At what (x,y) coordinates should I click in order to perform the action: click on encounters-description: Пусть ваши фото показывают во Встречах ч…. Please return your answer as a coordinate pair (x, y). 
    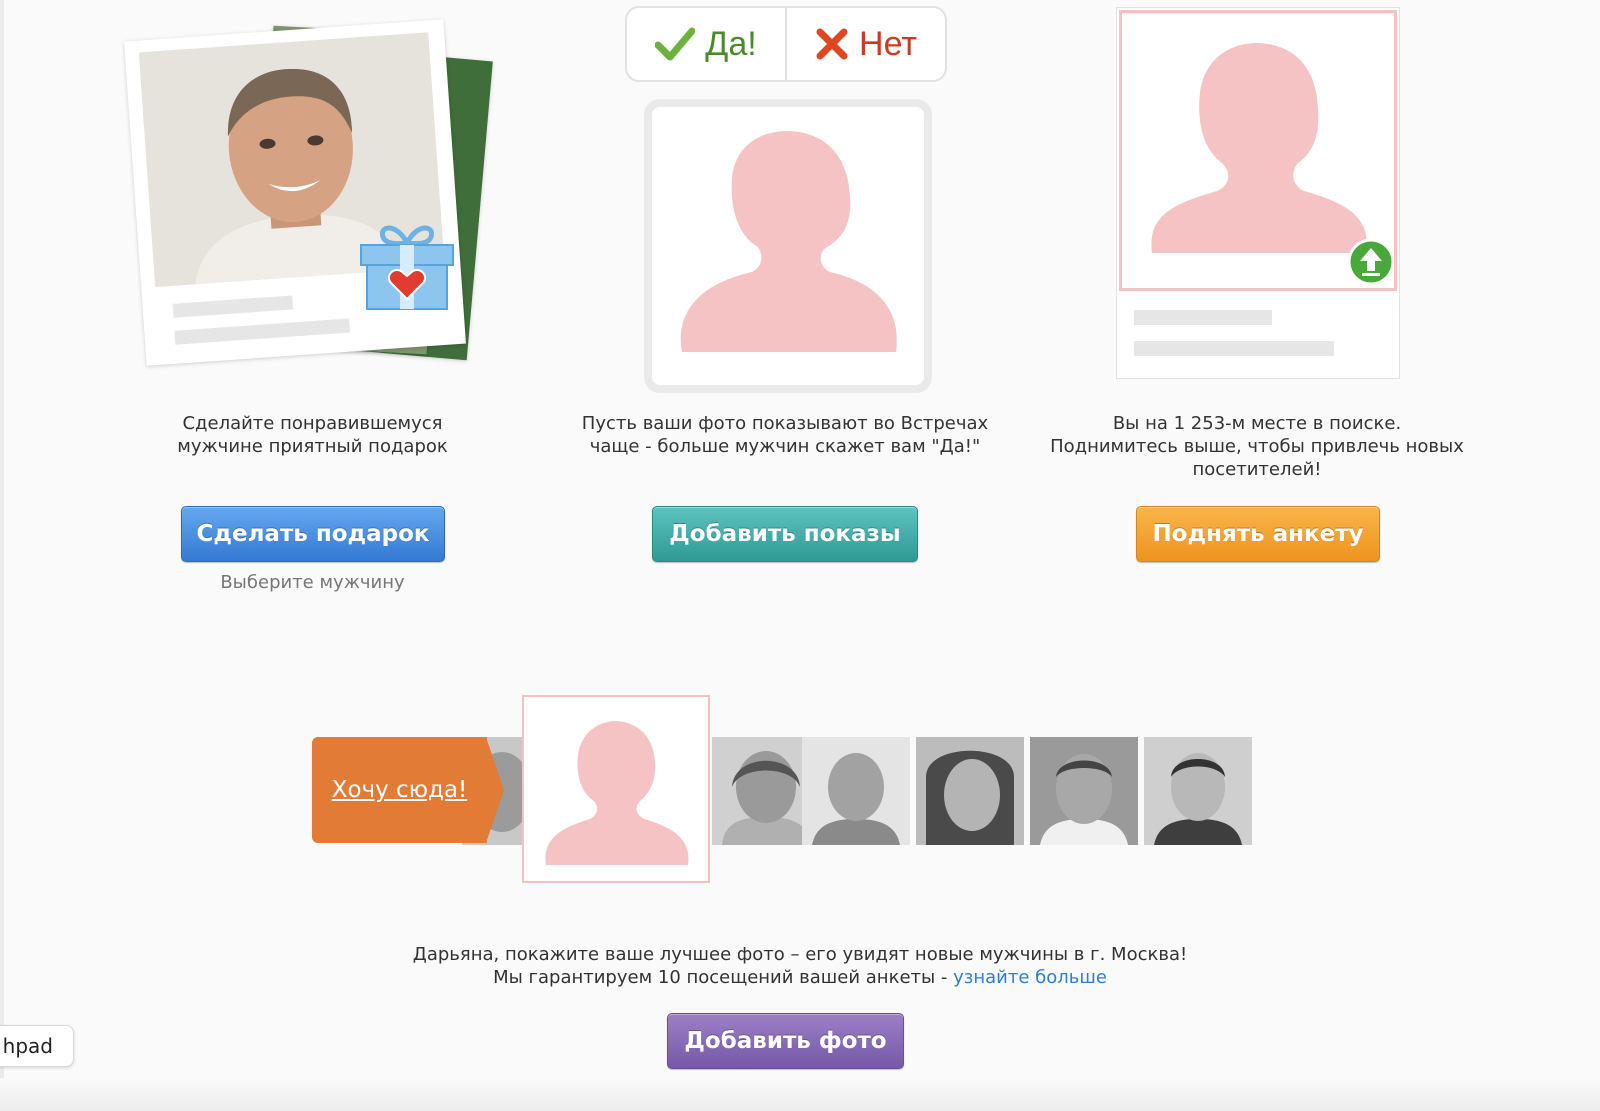
    Looking at the image, I should click on (785, 435).